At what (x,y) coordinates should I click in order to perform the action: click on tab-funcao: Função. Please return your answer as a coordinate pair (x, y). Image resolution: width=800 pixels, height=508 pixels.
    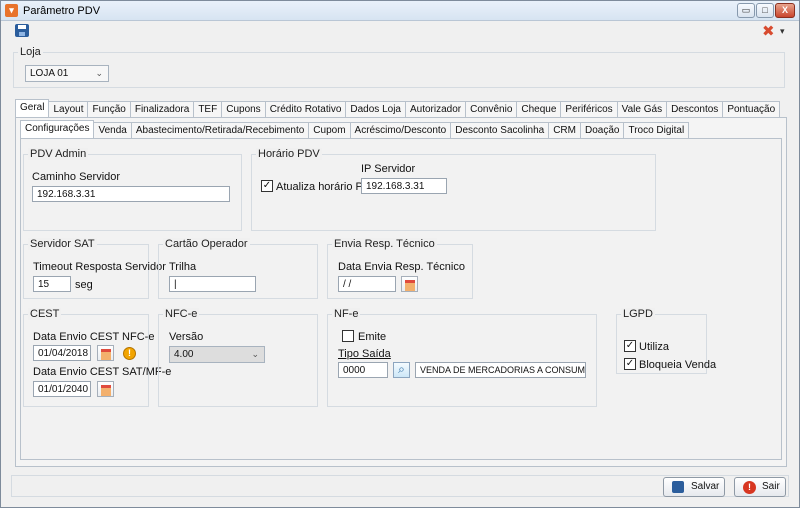
    Looking at the image, I should click on (109, 109).